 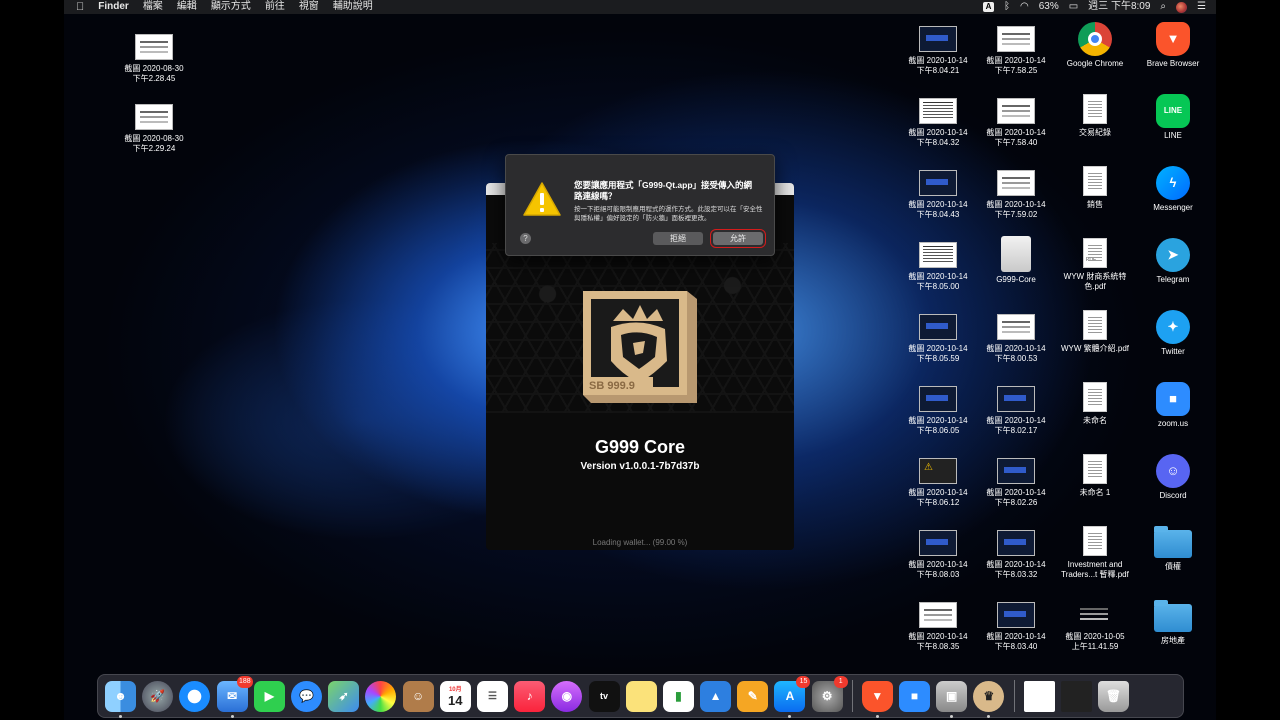 What do you see at coordinates (1024, 7) in the screenshot?
I see `wifi-icon: ◠` at bounding box center [1024, 7].